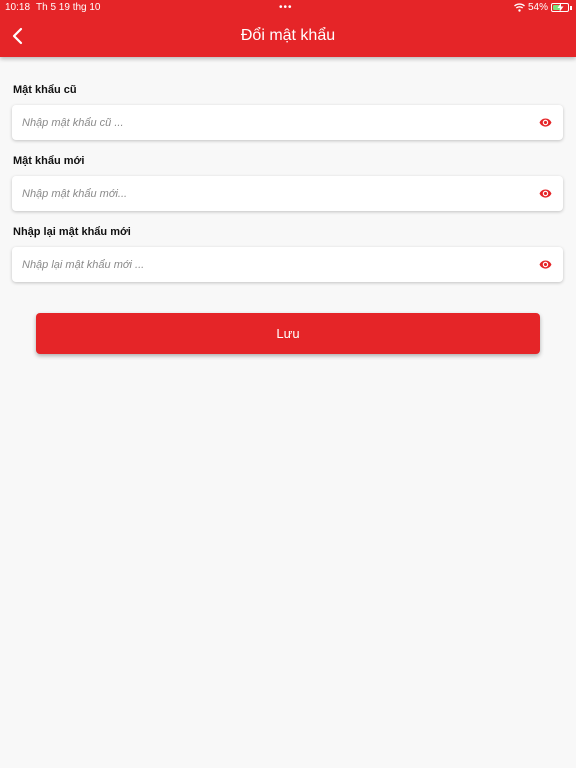  What do you see at coordinates (49, 161) in the screenshot?
I see `new-password-label: Mật khẩu mới` at bounding box center [49, 161].